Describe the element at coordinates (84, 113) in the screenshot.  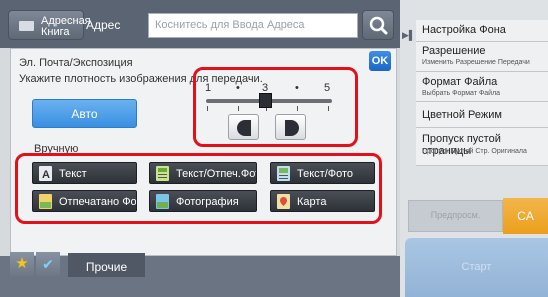
I see `auto-exposure-button: Авто` at that location.